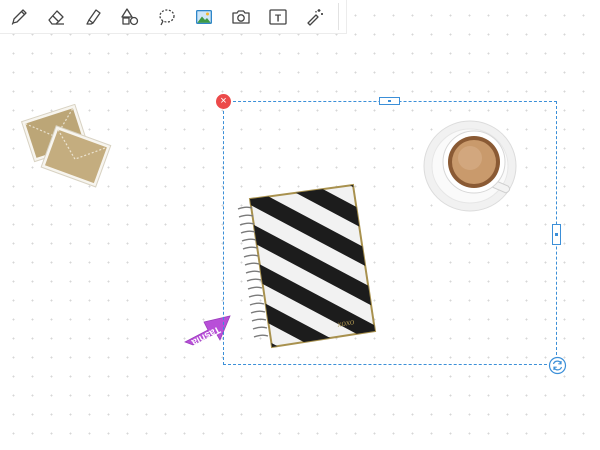  I want to click on lasso-icon, so click(166, 16).